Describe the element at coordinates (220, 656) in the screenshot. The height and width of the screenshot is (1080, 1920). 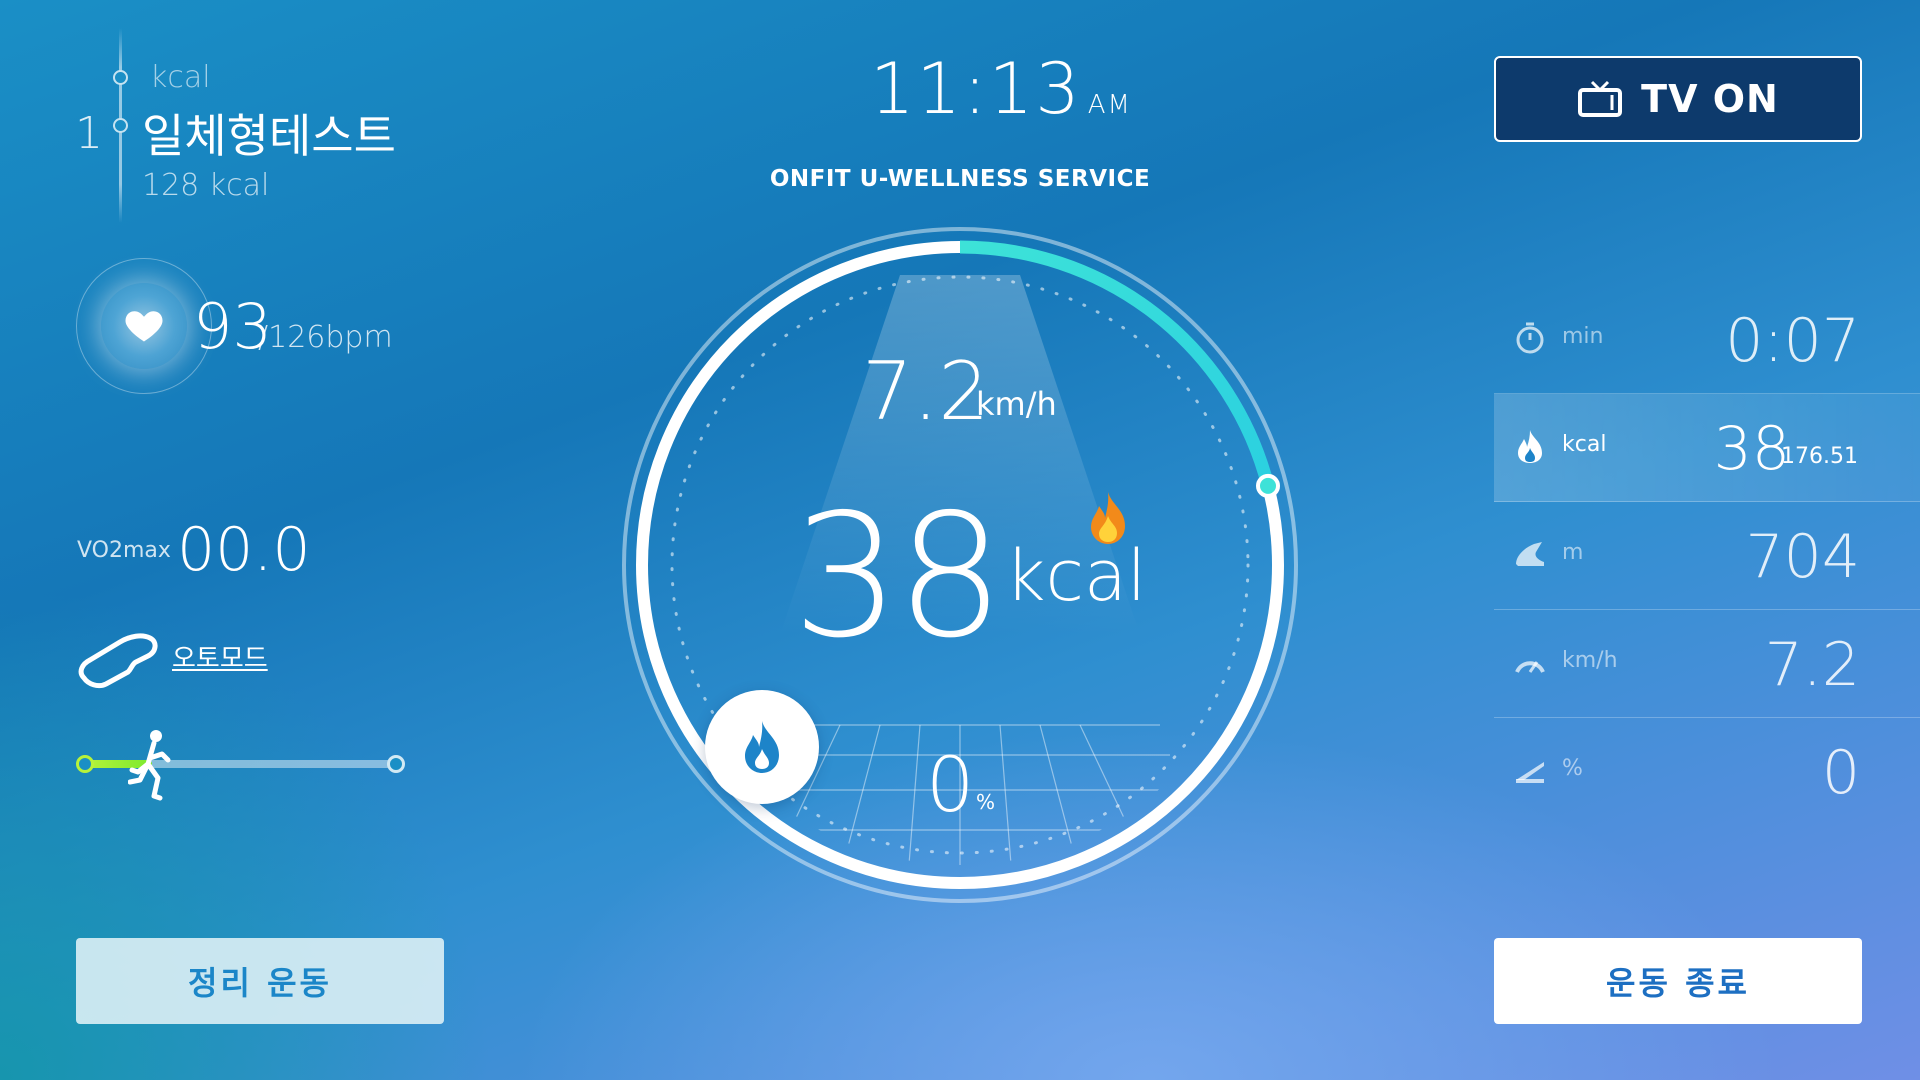
I see `auto-mode-link: 오토모드` at that location.